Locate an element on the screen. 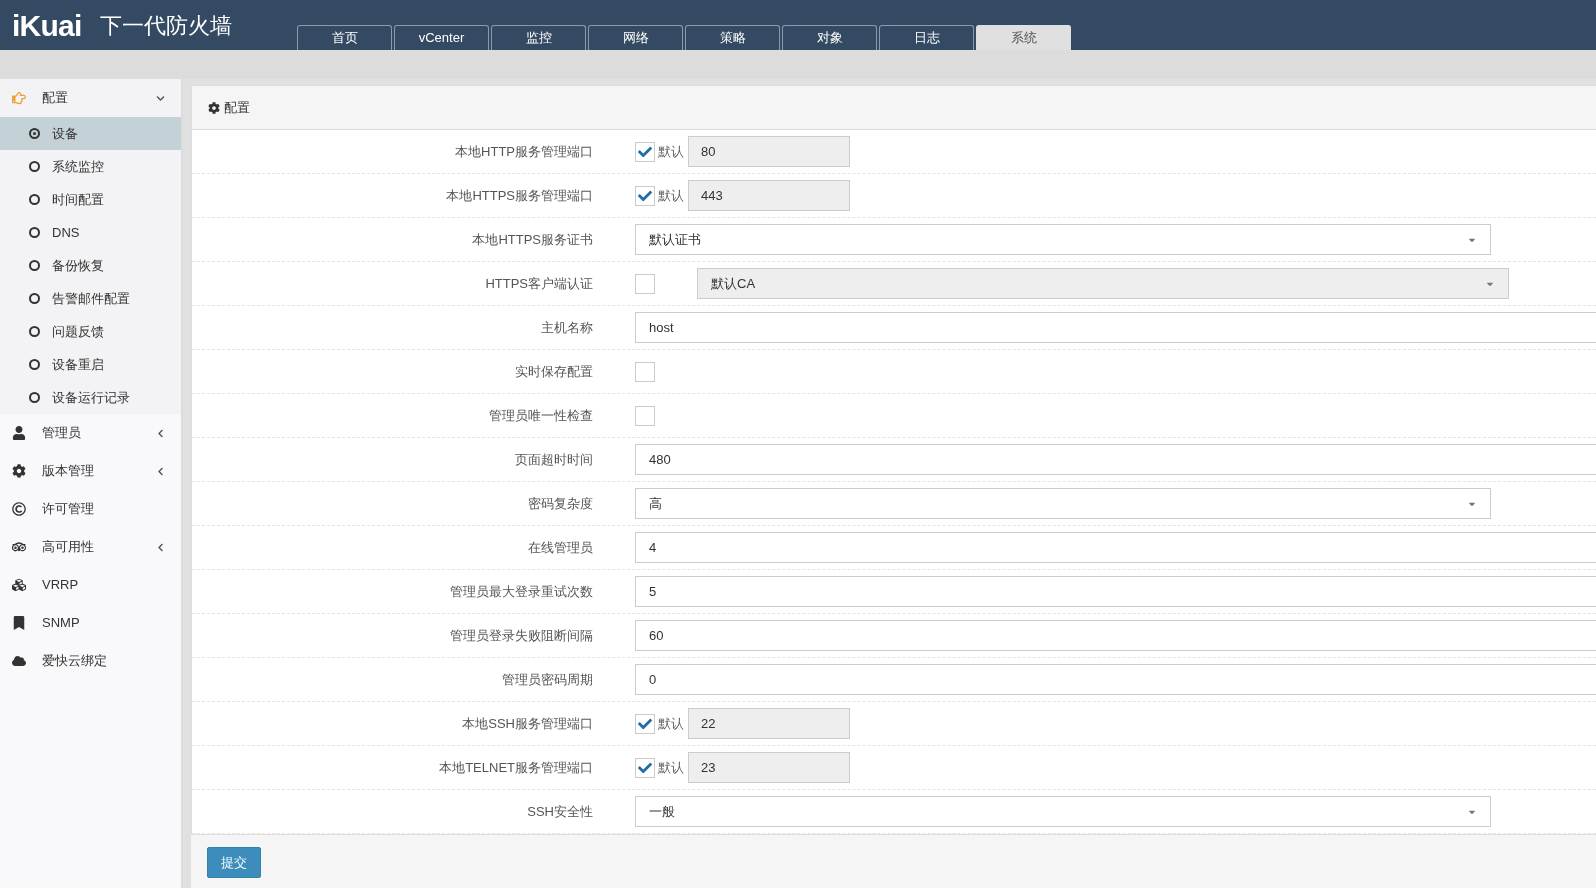  field-label: 本地SSH服务管理端口 is located at coordinates (527, 723).